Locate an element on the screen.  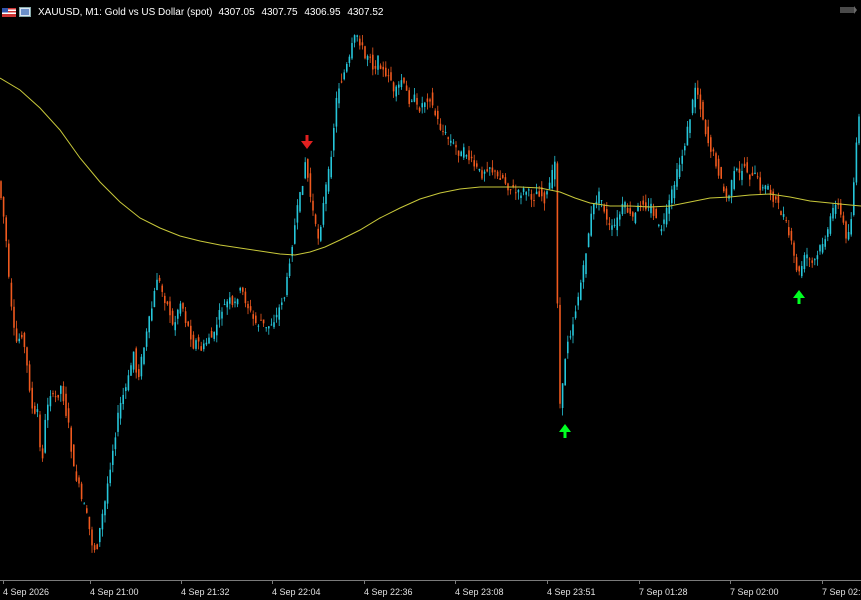
arrow-up-icon is located at coordinates (799, 297).